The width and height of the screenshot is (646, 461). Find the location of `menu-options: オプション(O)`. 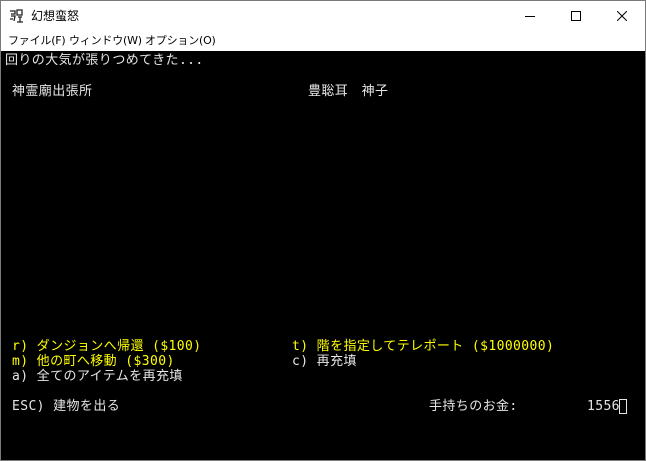

menu-options: オプション(O) is located at coordinates (180, 41).